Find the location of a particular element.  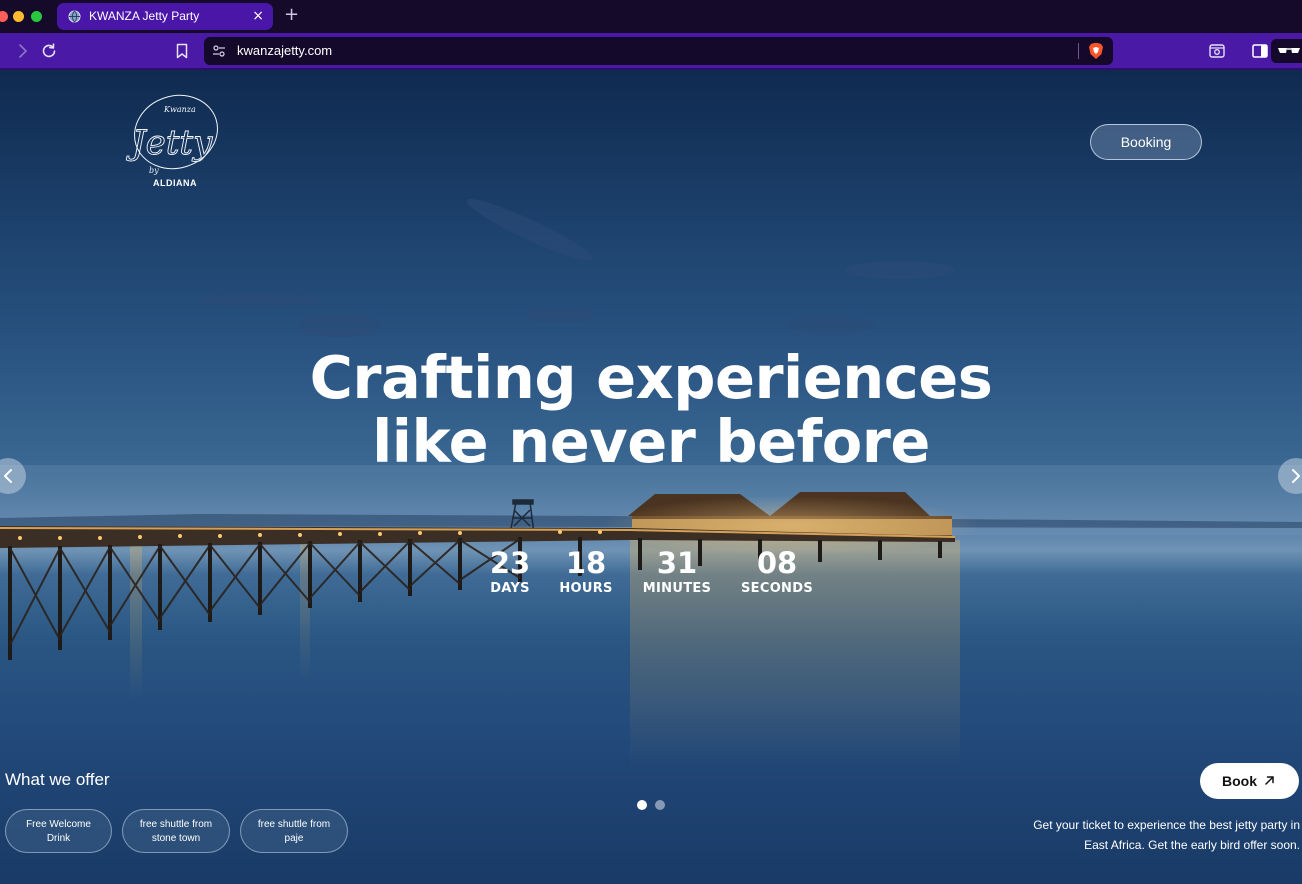

address-bar-divider is located at coordinates (1078, 51).